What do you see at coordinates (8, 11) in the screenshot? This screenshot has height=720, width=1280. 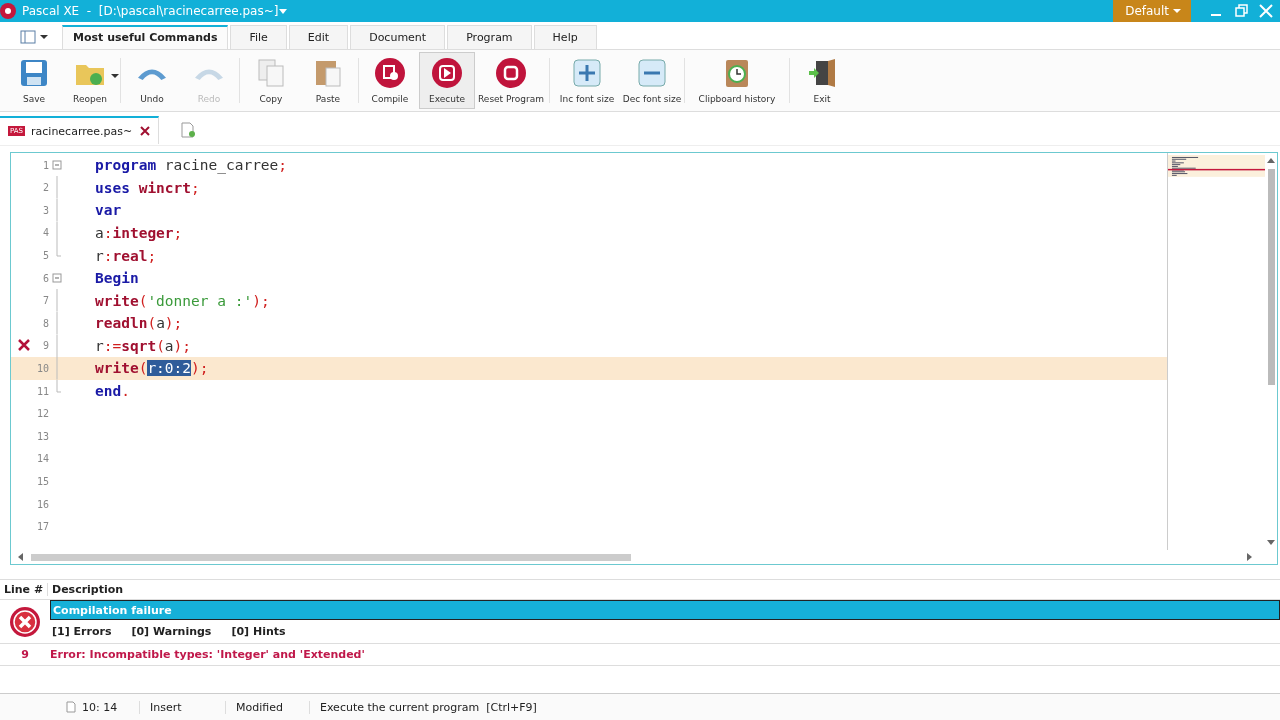 I see `app-logo-icon` at bounding box center [8, 11].